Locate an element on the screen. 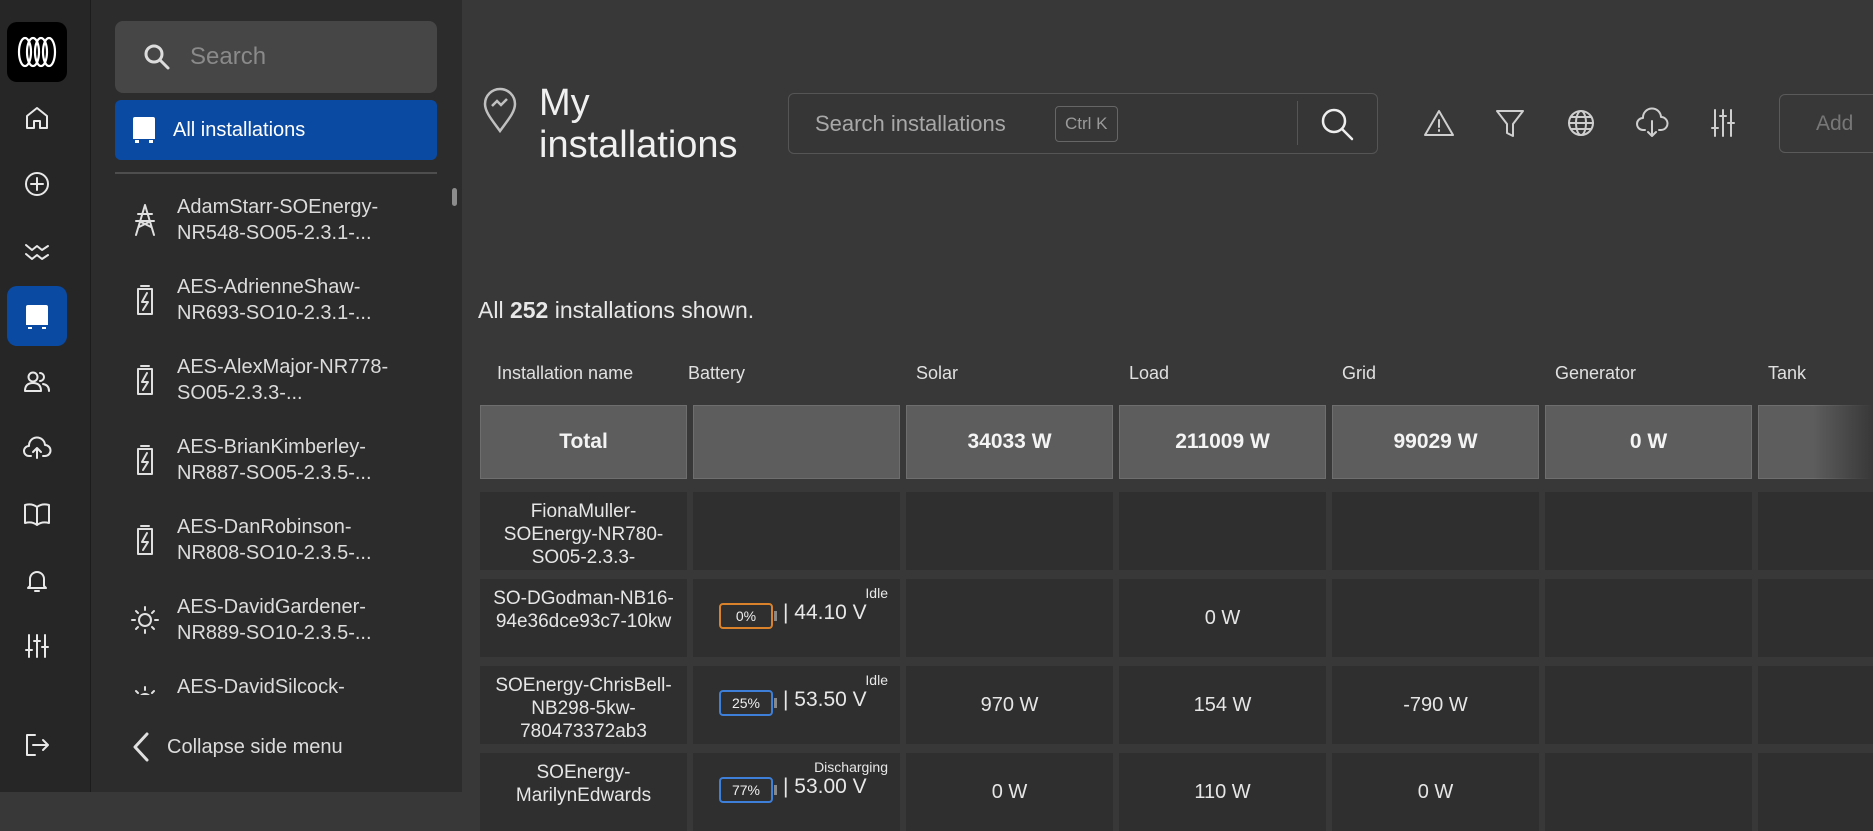 This screenshot has width=1873, height=831. column-header-solar: Solar is located at coordinates (937, 373).